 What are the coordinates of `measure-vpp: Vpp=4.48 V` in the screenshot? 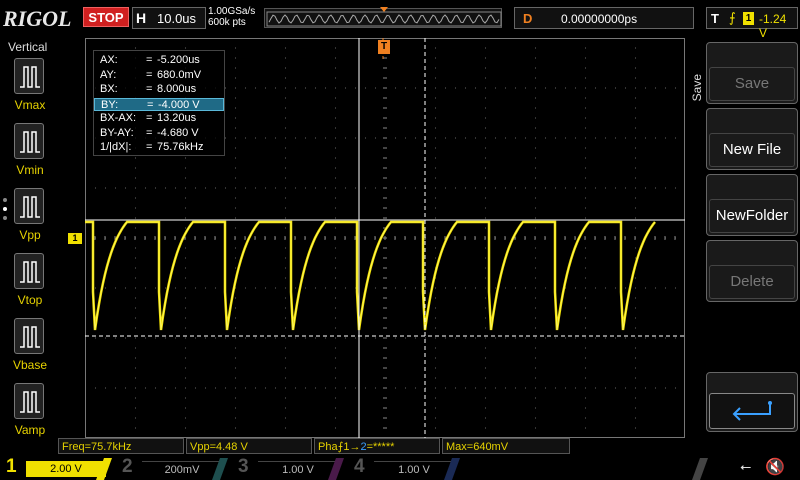 It's located at (249, 446).